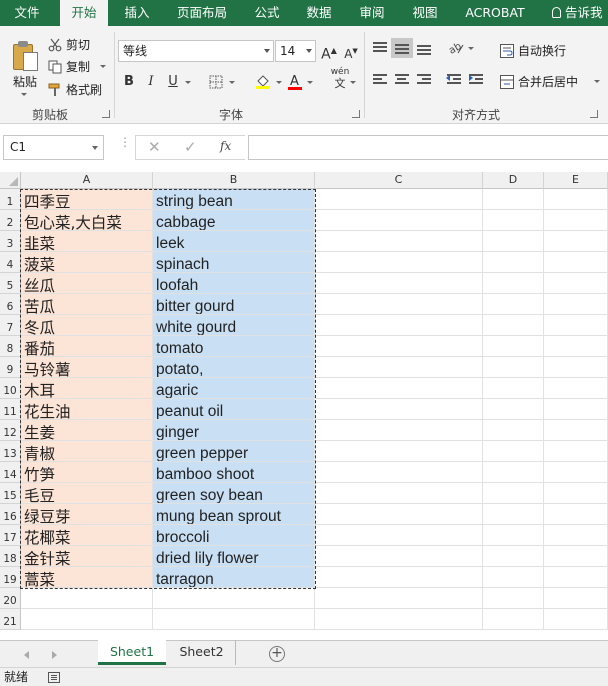  I want to click on tab-file: 文件, so click(27, 13).